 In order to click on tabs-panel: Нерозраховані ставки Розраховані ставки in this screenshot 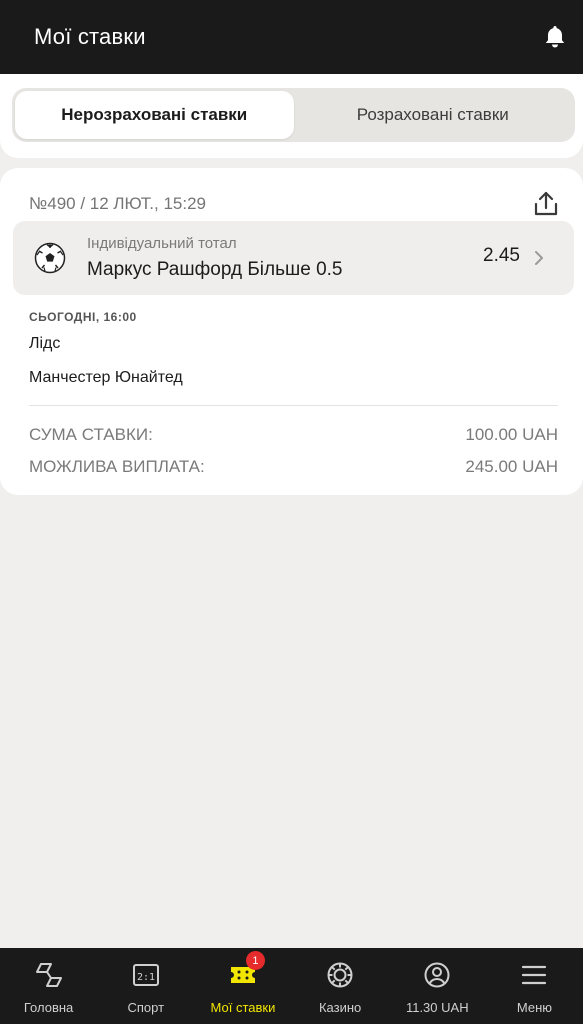, I will do `click(291, 116)`.